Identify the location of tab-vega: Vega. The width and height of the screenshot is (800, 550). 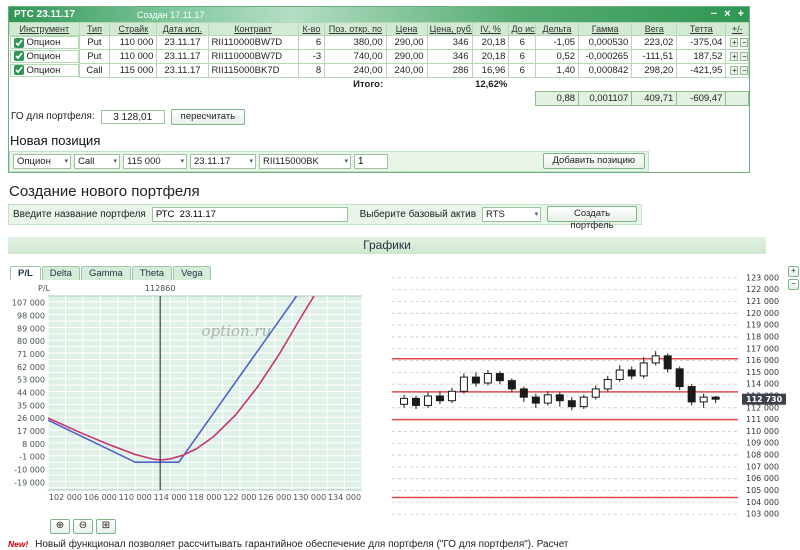
(192, 272).